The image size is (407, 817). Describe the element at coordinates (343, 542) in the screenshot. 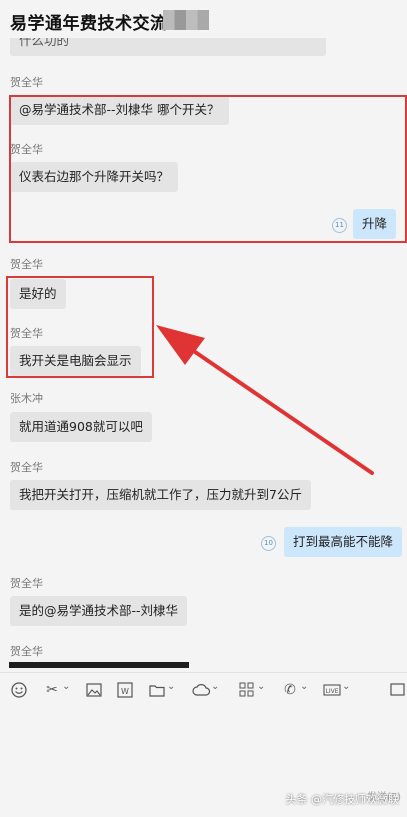

I see `my-message-bubble: 打到最高能不能降` at that location.